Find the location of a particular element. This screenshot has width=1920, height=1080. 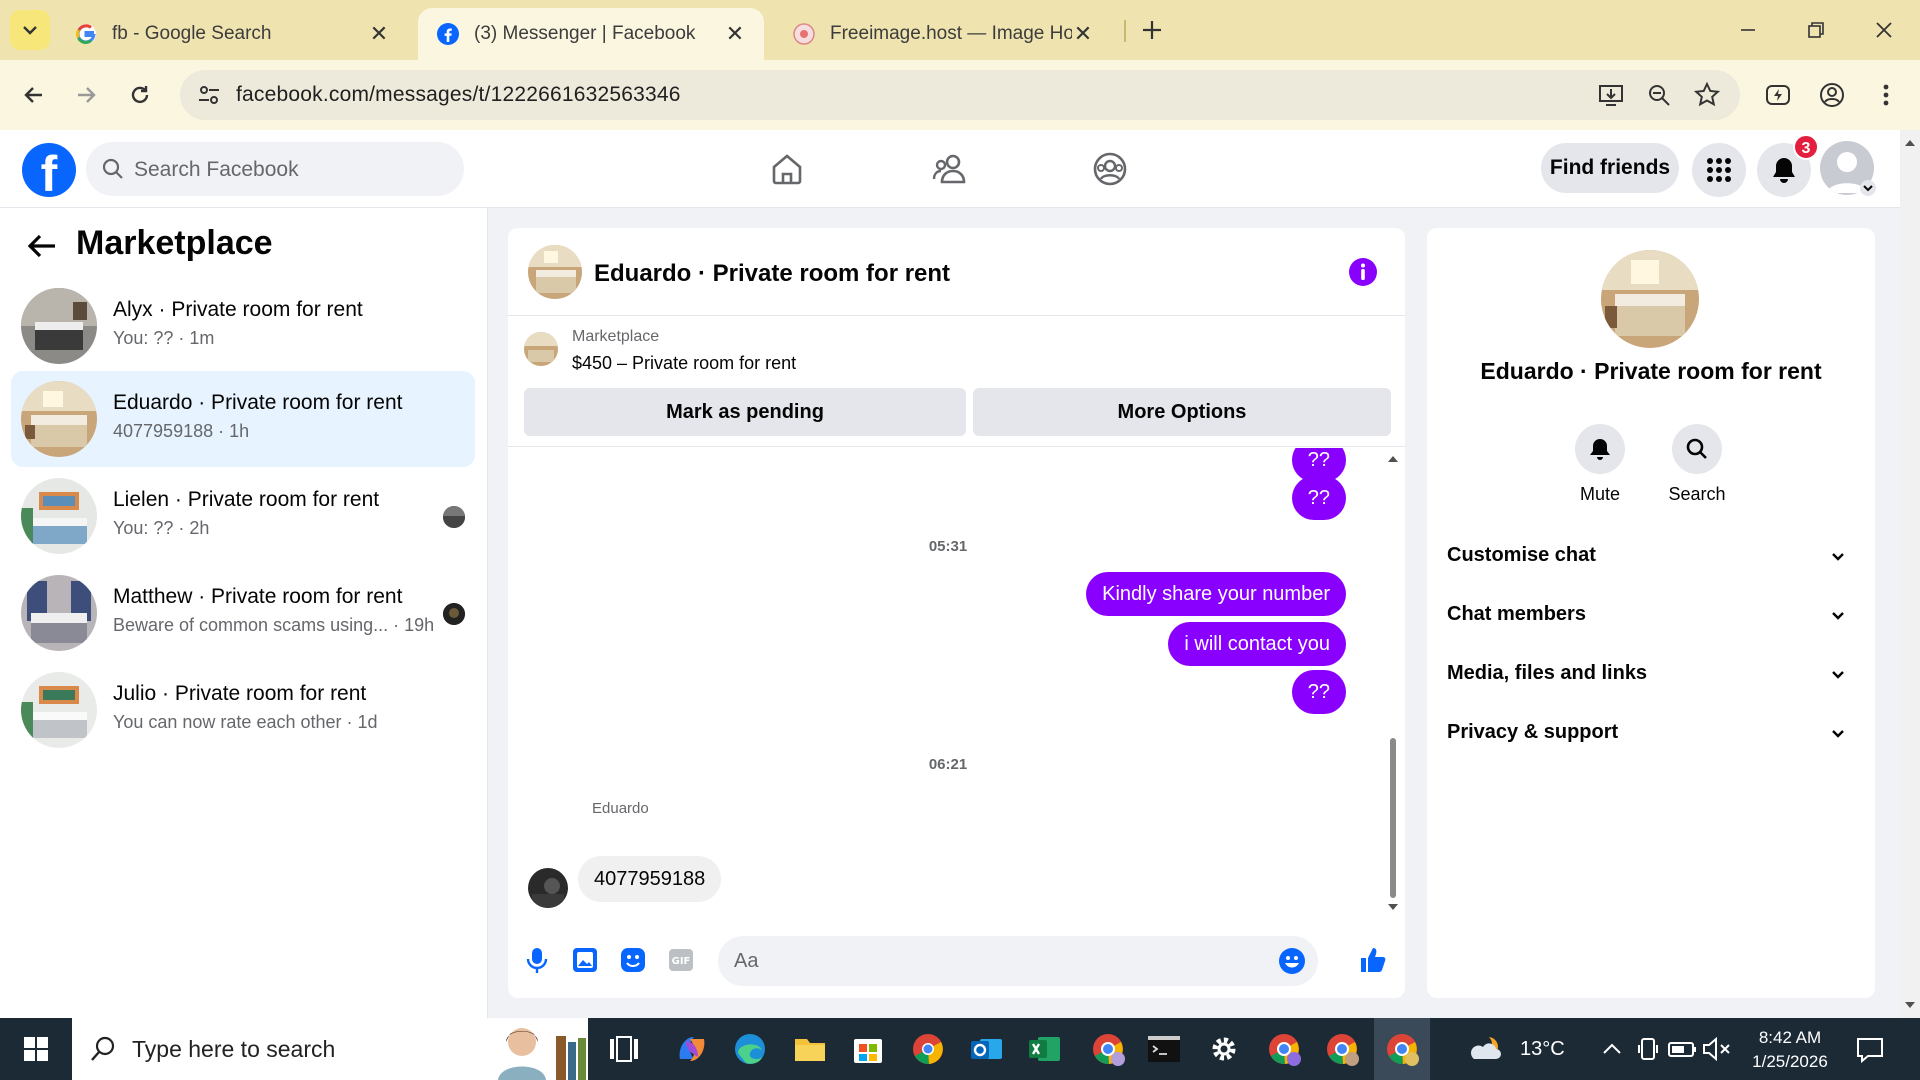

install-app-icon is located at coordinates (1611, 95).